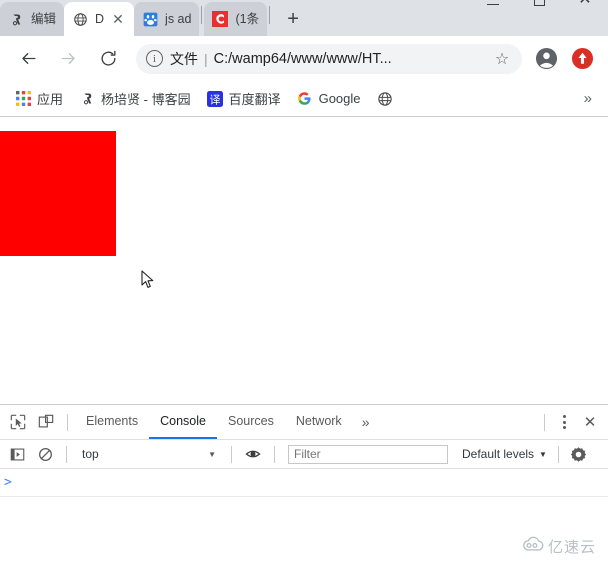 Image resolution: width=608 pixels, height=569 pixels. What do you see at coordinates (178, 19) in the screenshot?
I see `tab-title-2: js ad` at bounding box center [178, 19].